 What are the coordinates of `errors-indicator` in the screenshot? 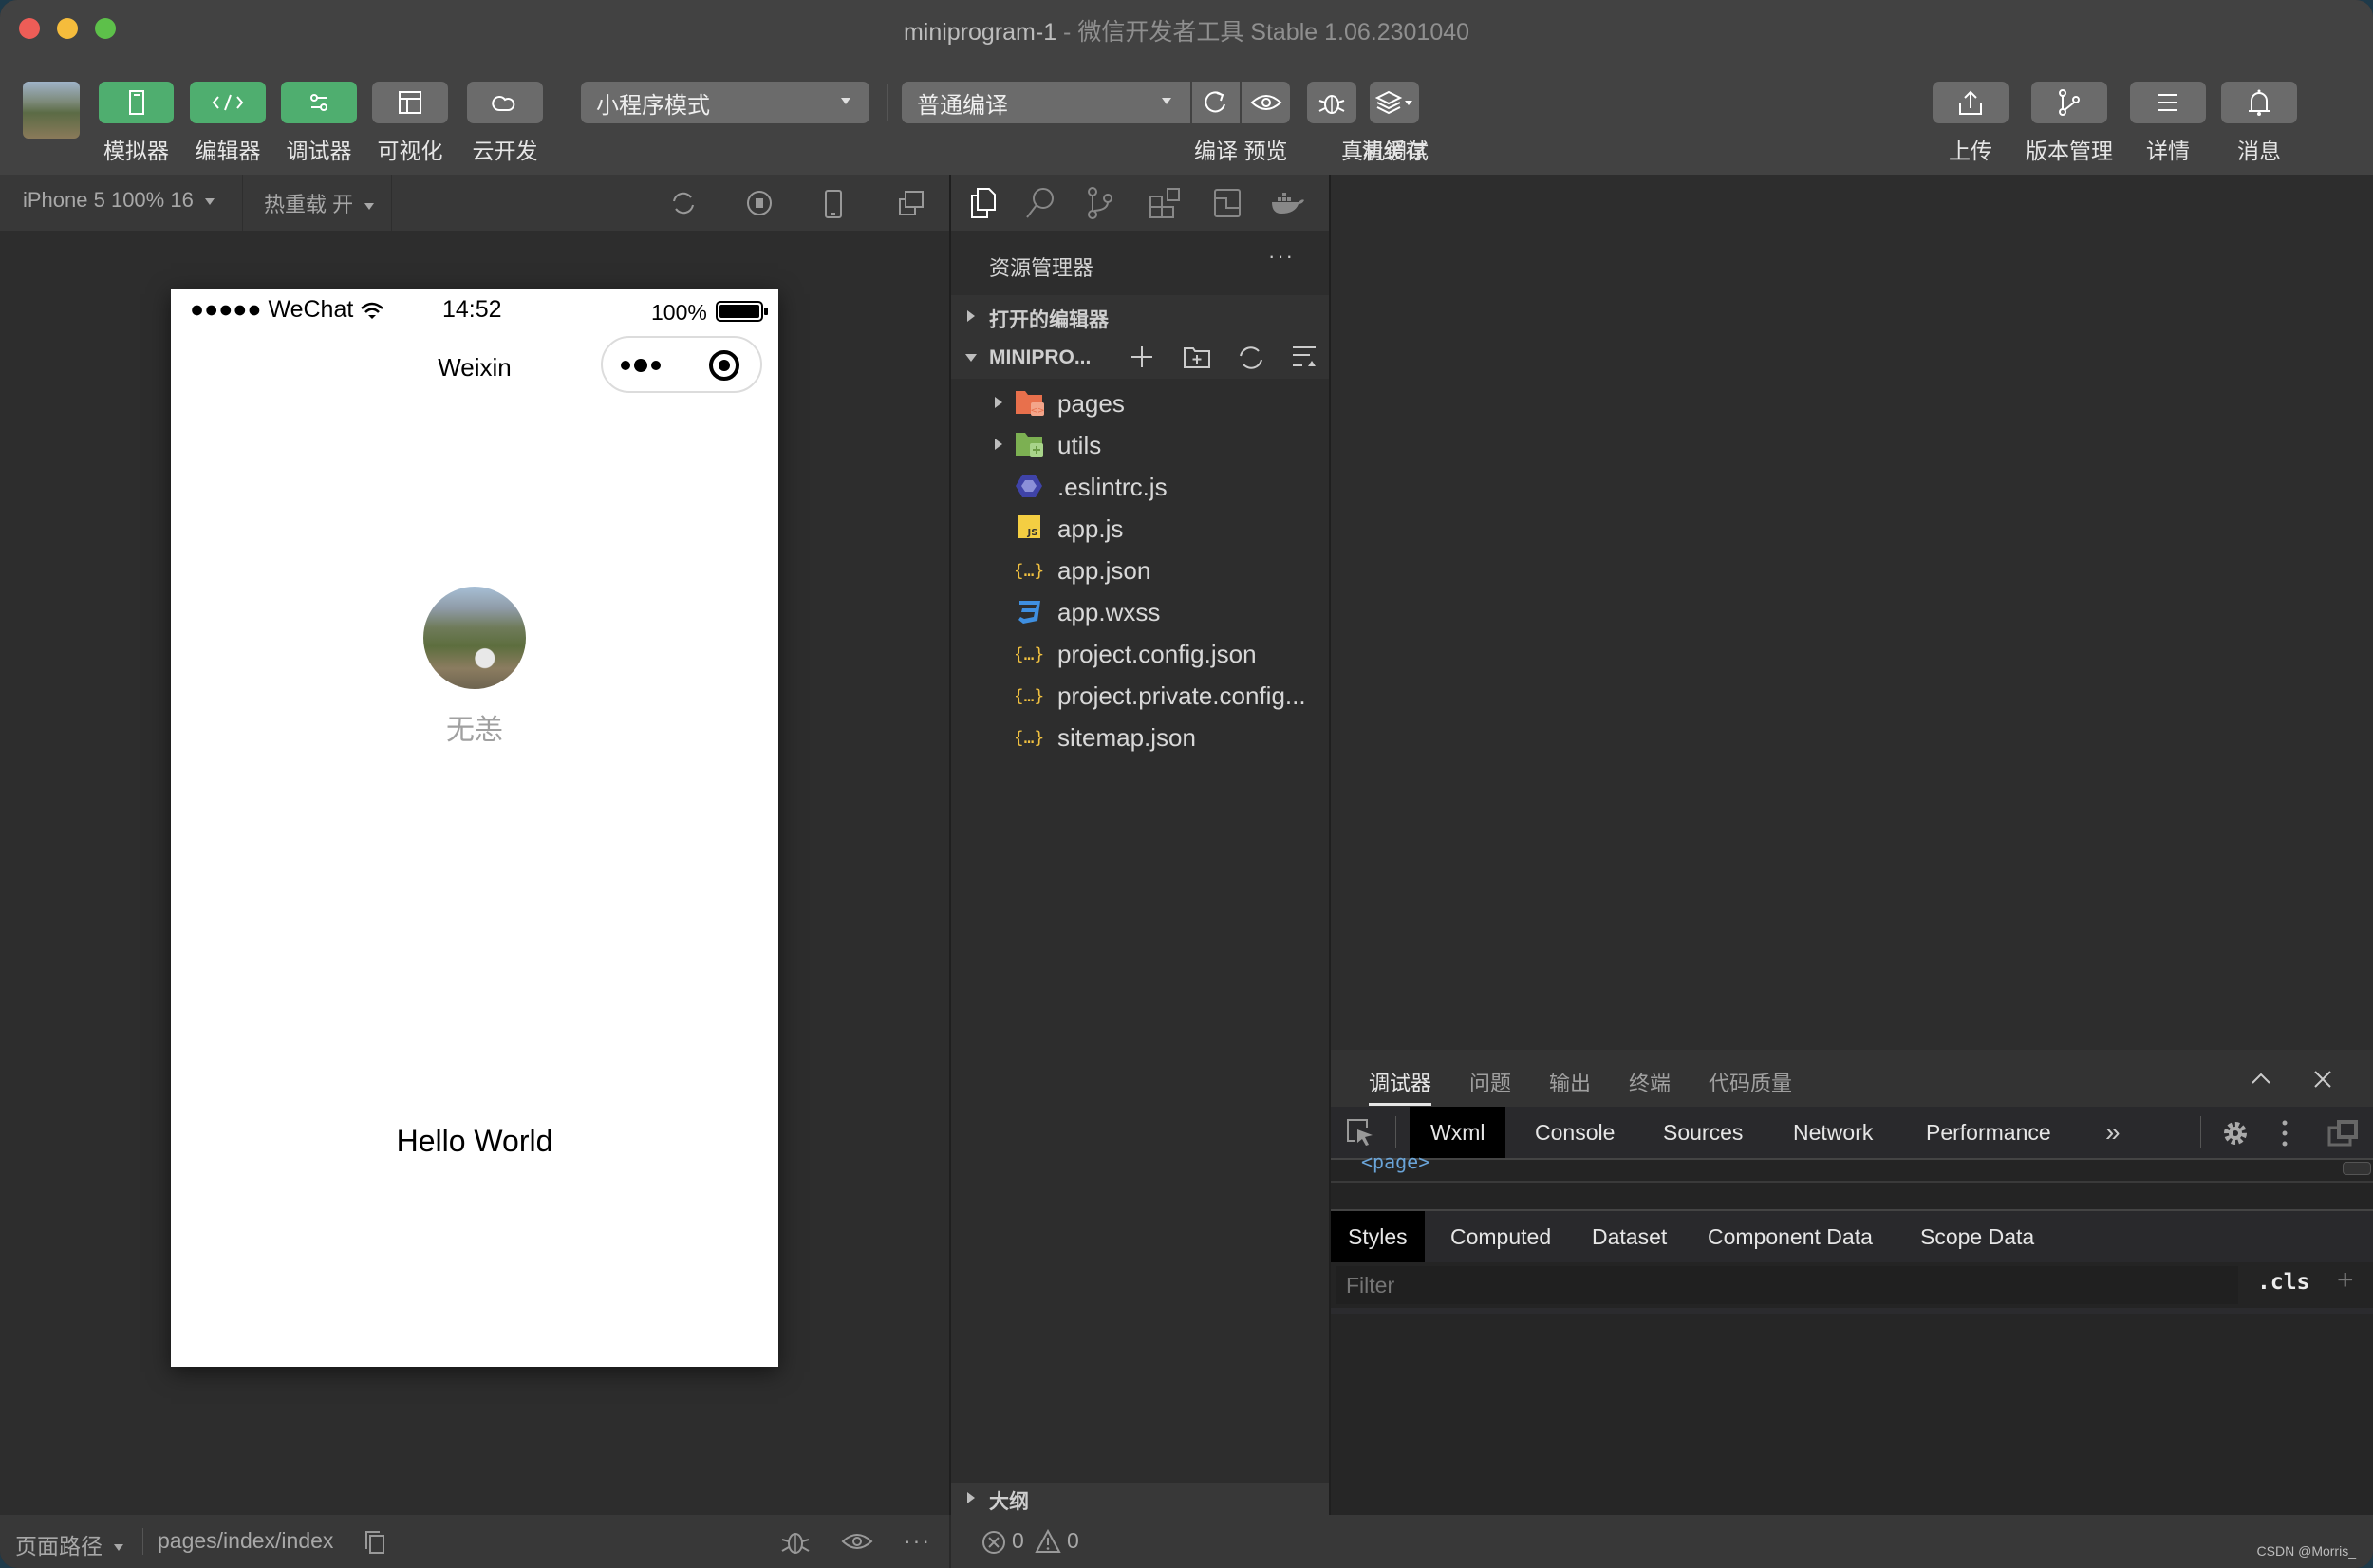 It's located at (993, 1543).